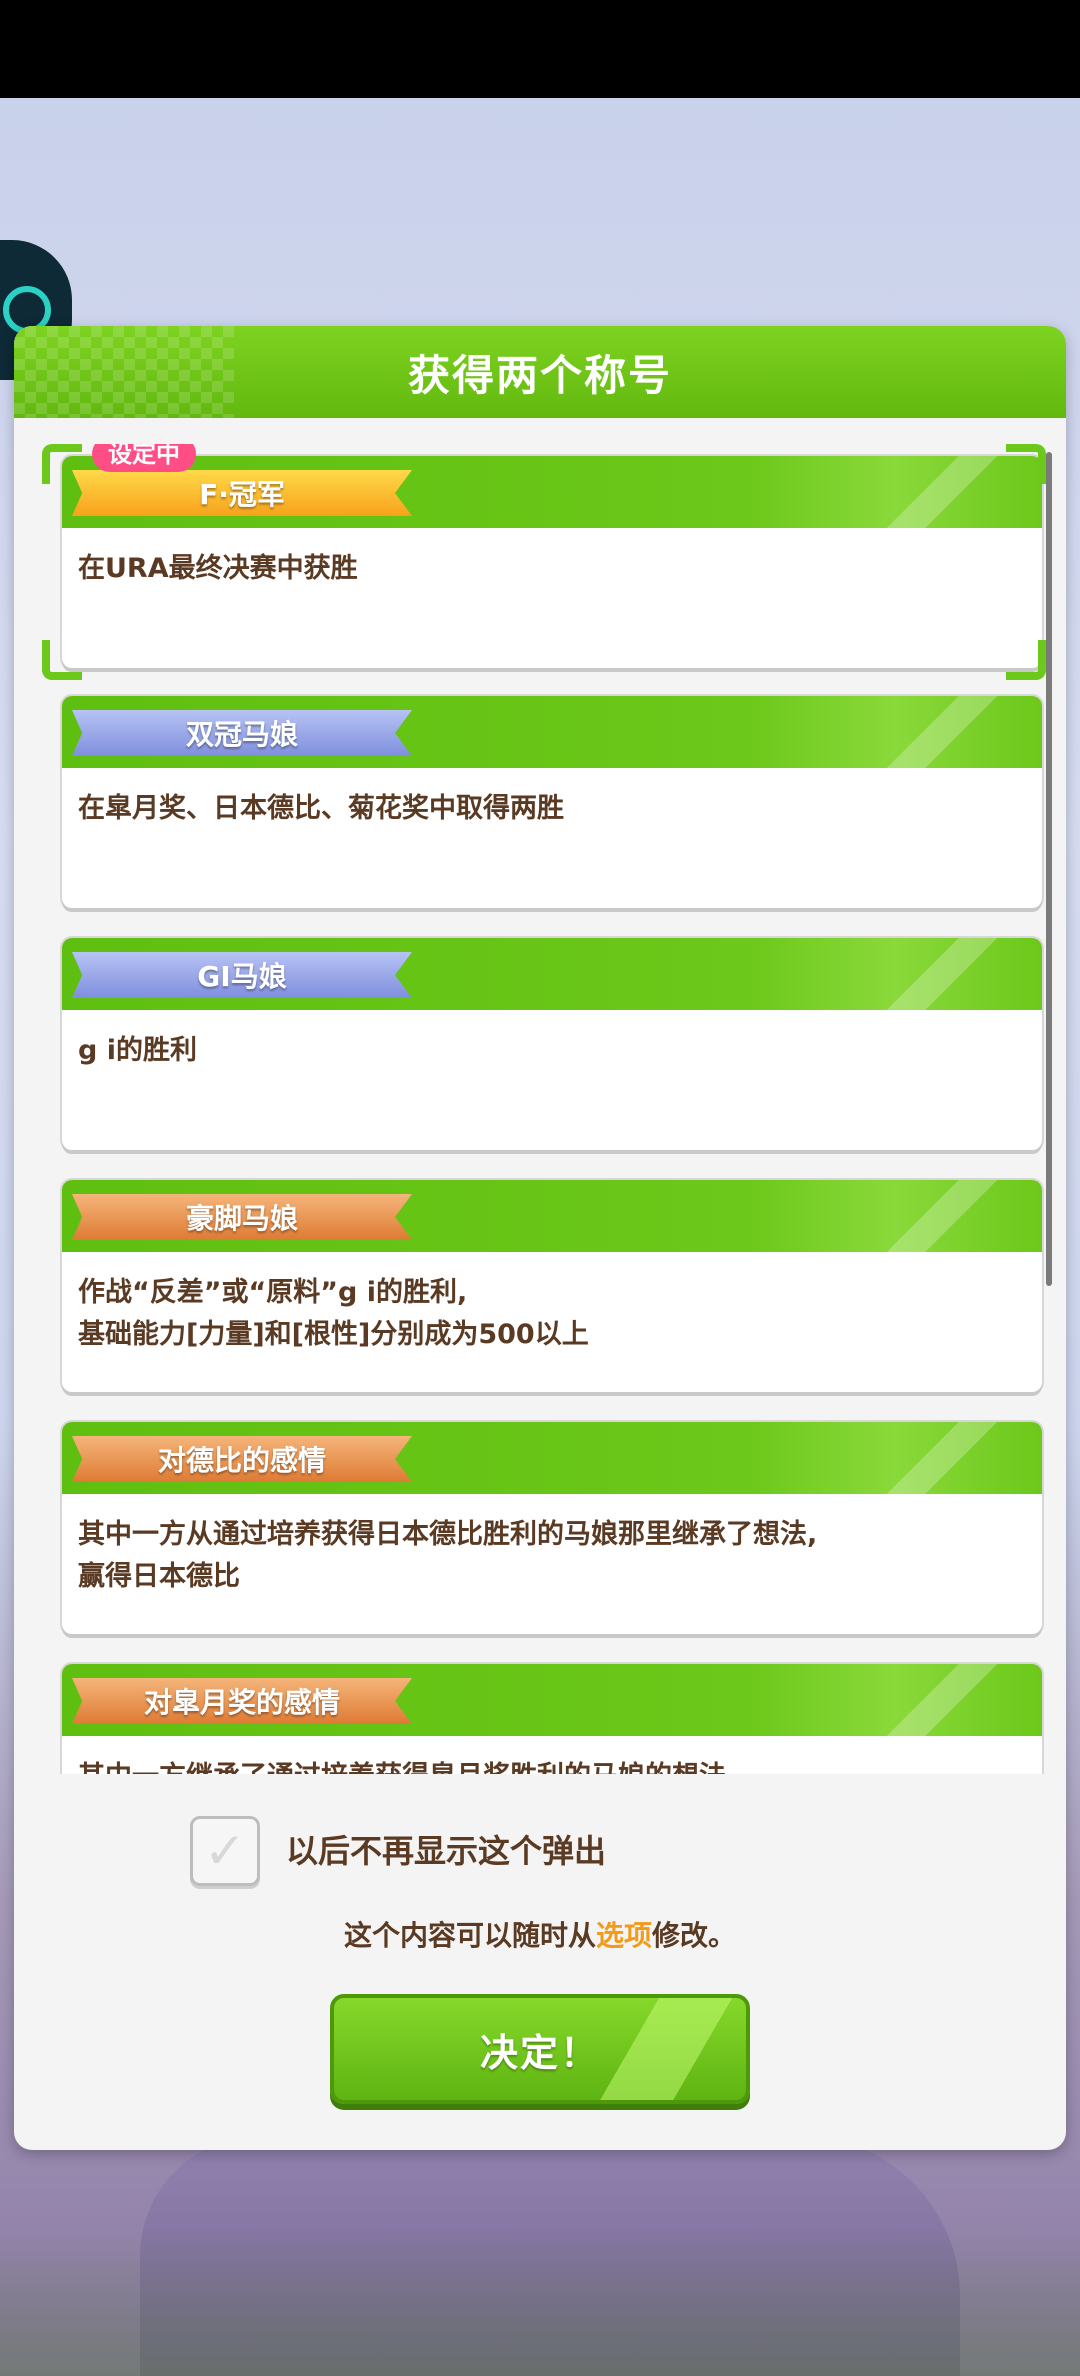 The height and width of the screenshot is (2376, 1080). What do you see at coordinates (694, 1935) in the screenshot?
I see `hint-suffix: 修改。` at bounding box center [694, 1935].